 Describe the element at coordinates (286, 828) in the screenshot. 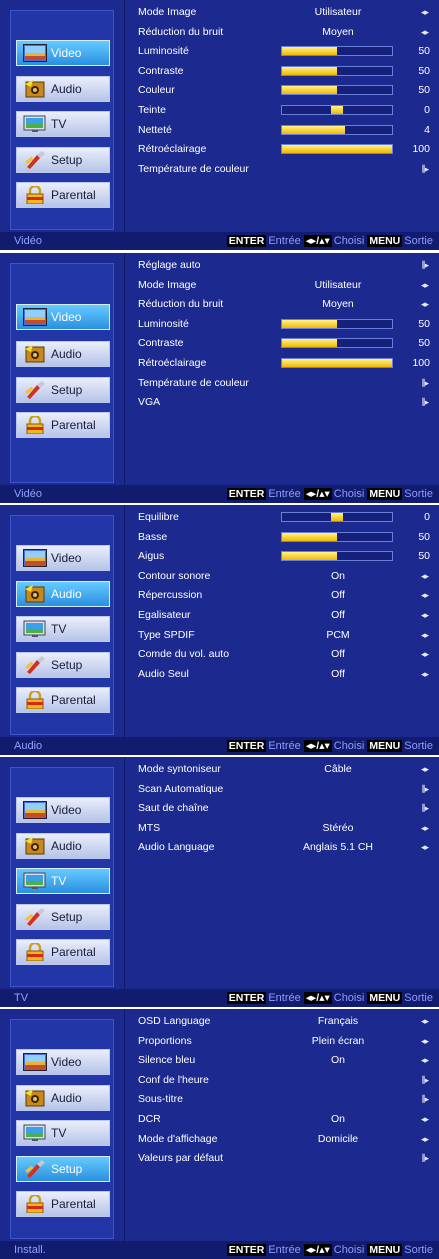

I see `setting-row: MTS Stéréo ◂▸` at that location.